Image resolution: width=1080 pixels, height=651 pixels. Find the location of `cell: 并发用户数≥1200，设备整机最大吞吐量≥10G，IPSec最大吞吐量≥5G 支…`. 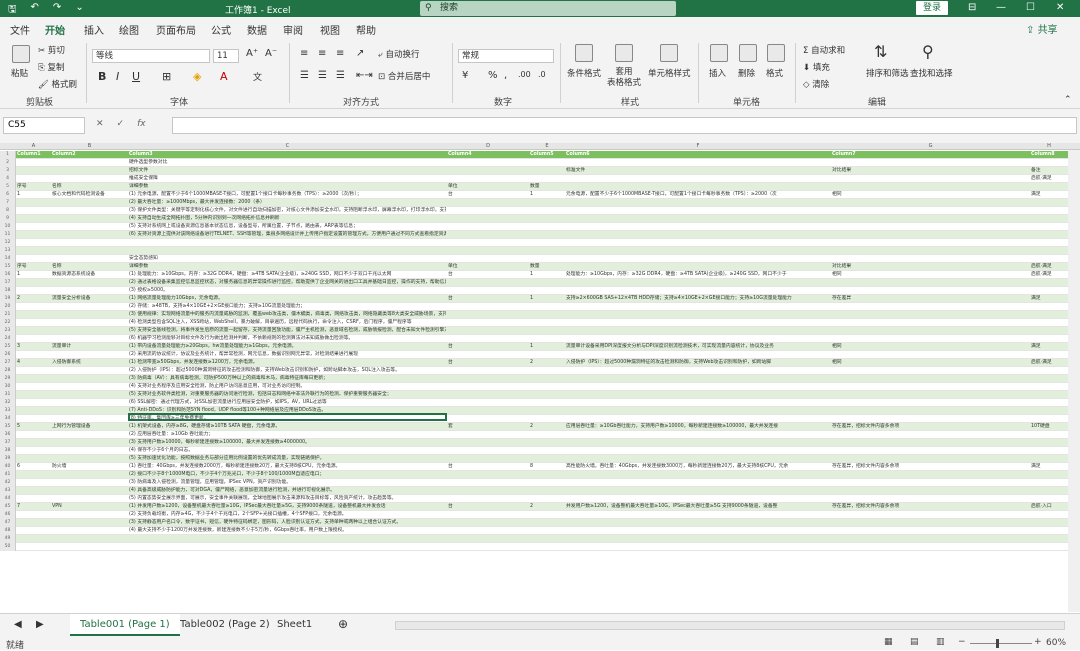

cell: 并发用户数≥1200，设备整机最大吞吐量≥10G，IPSec最大吞吐量≥5G 支… is located at coordinates (698, 507).